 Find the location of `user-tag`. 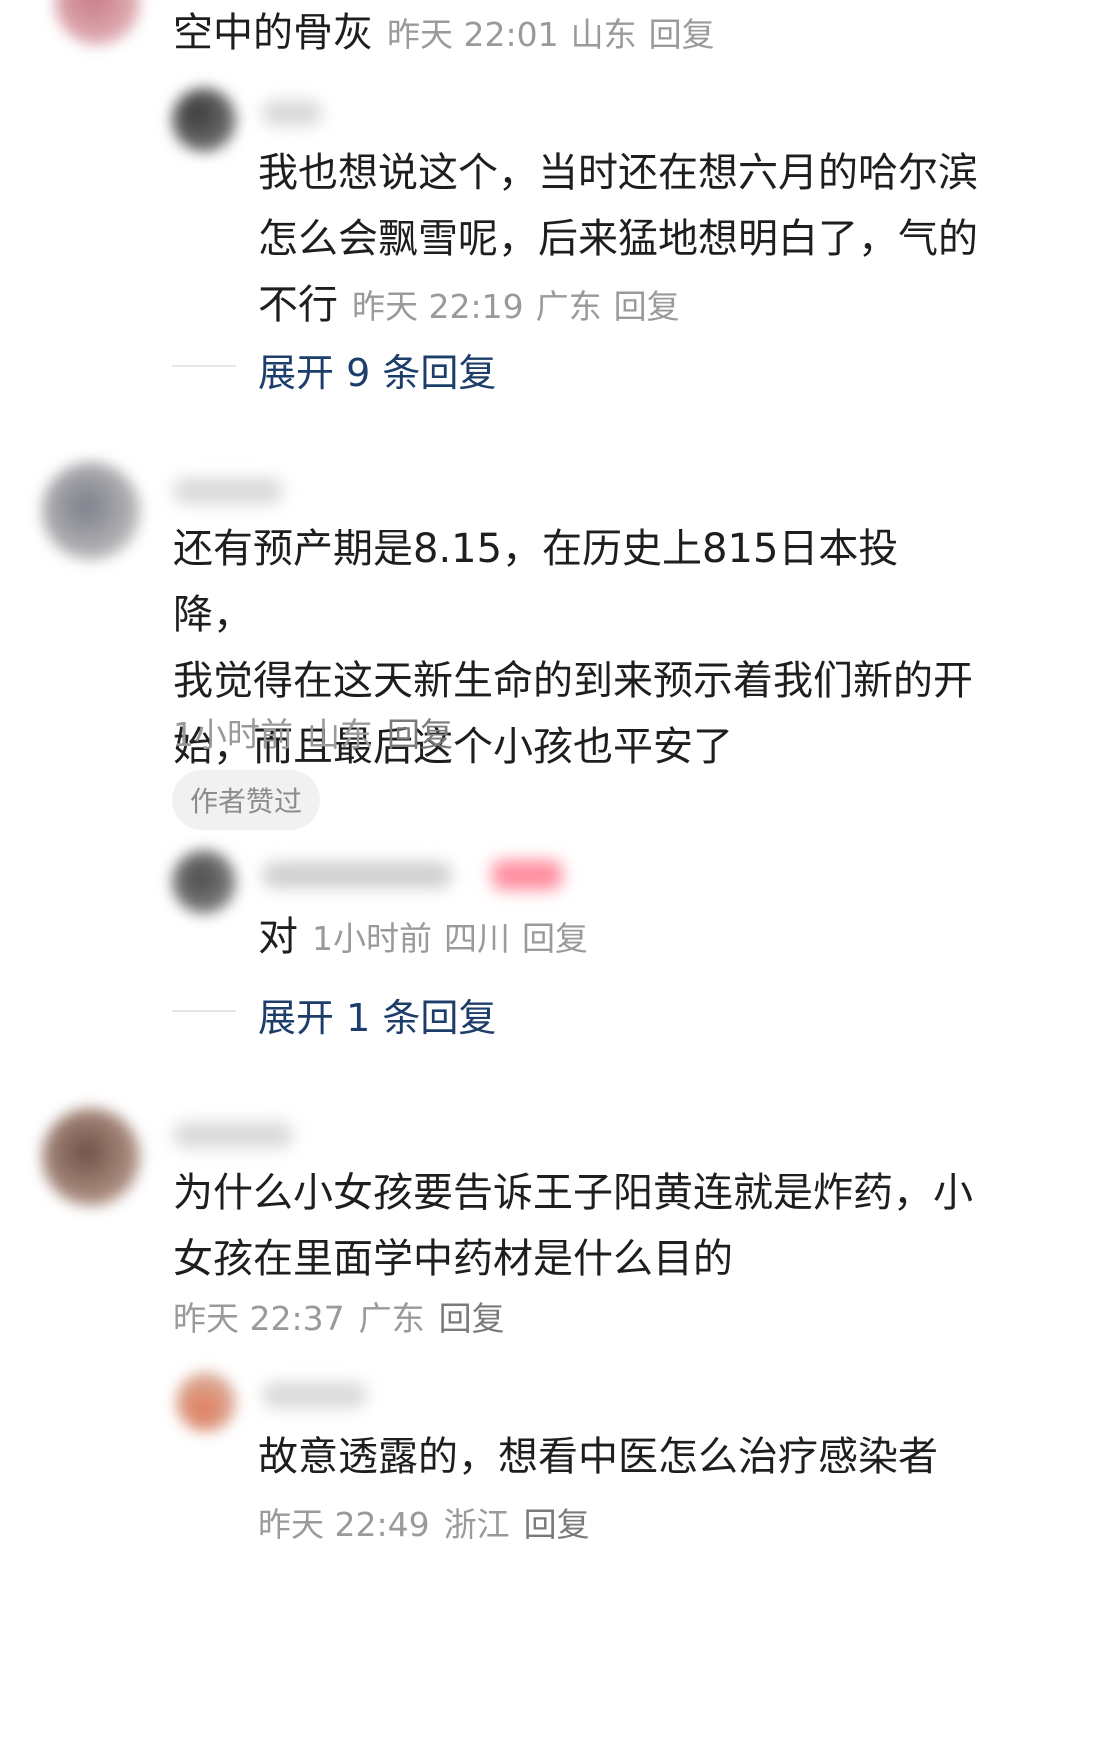

user-tag is located at coordinates (527, 875).